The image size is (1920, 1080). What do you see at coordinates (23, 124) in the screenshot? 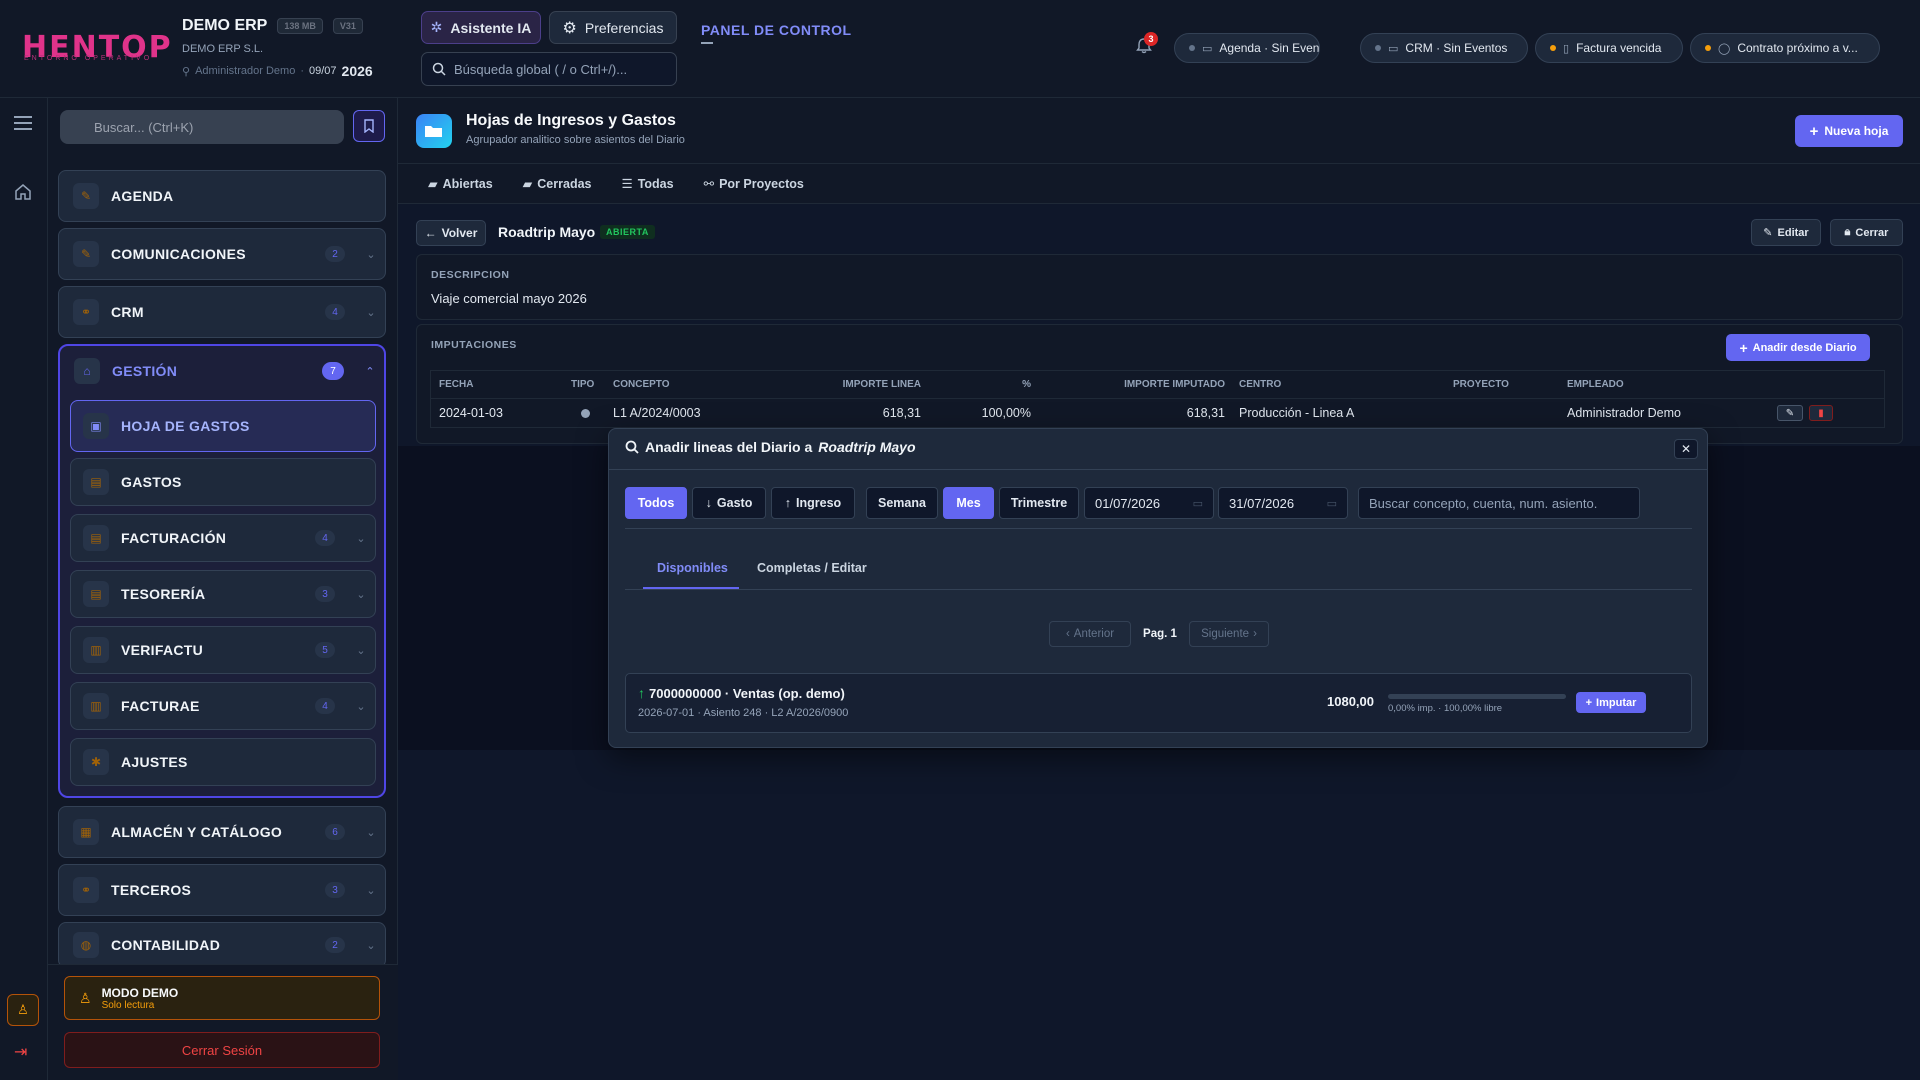
I see `menu-icon` at bounding box center [23, 124].